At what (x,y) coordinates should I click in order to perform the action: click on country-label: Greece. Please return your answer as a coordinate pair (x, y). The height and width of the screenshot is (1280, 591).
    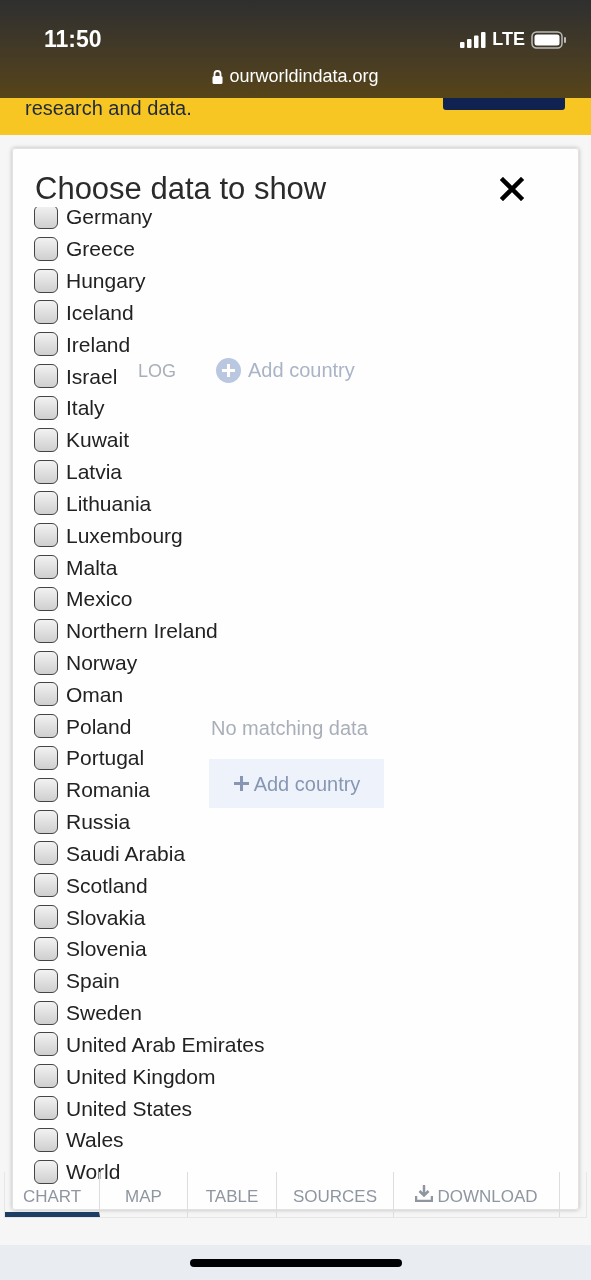
    Looking at the image, I should click on (100, 249).